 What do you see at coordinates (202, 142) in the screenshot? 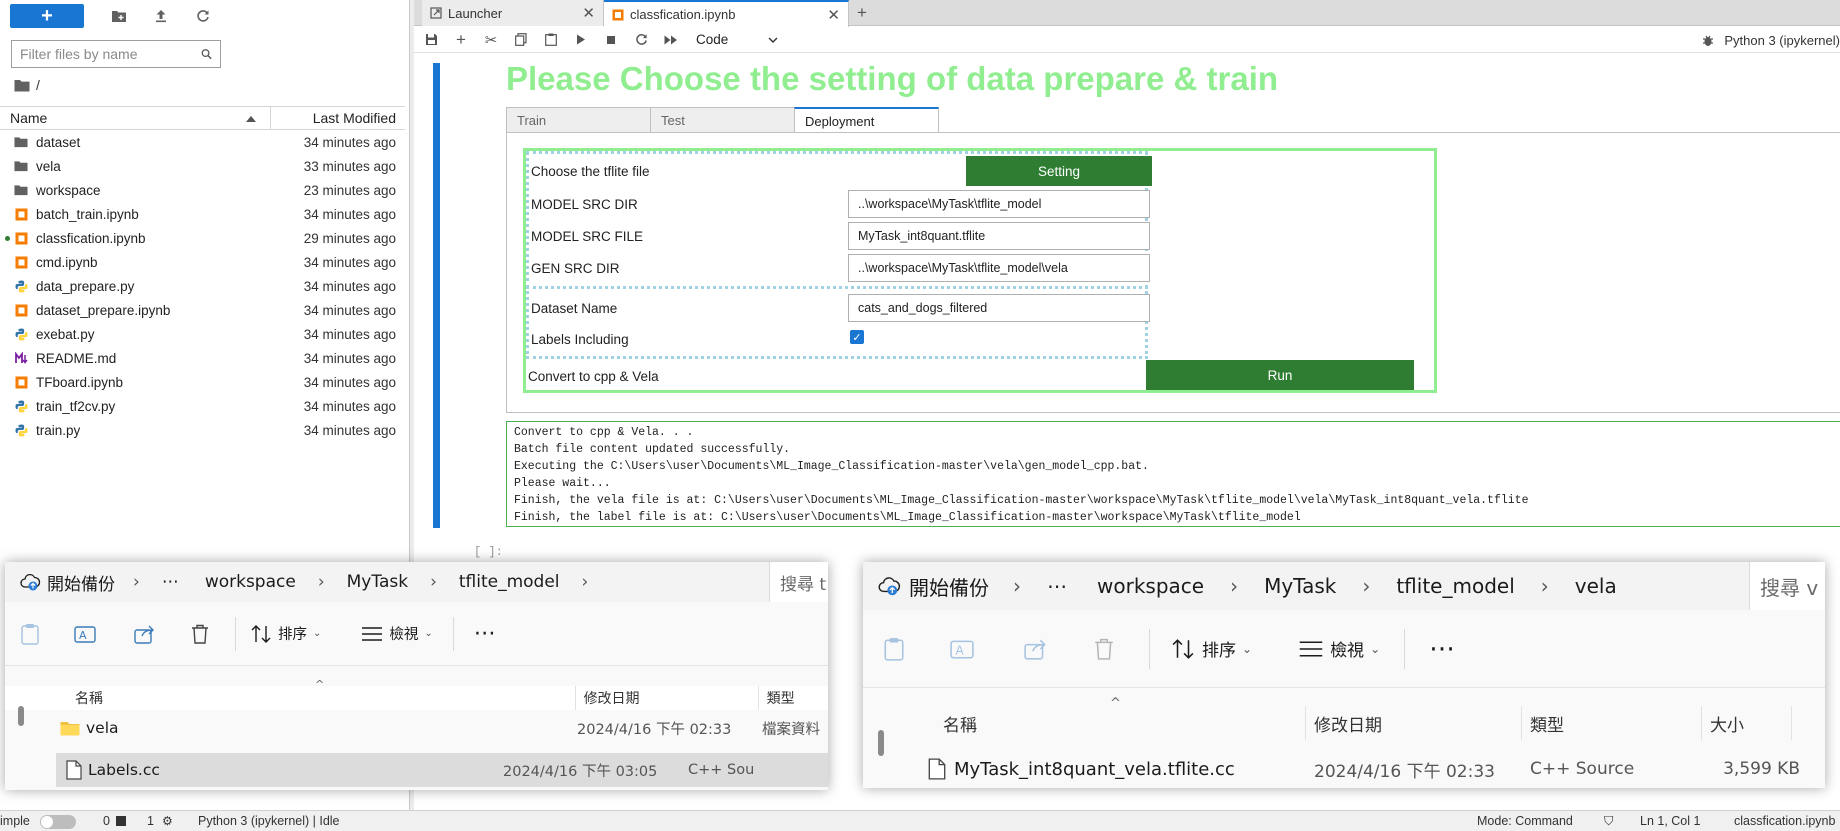
I see `file-list-item: dataset 34 minutes ago` at bounding box center [202, 142].